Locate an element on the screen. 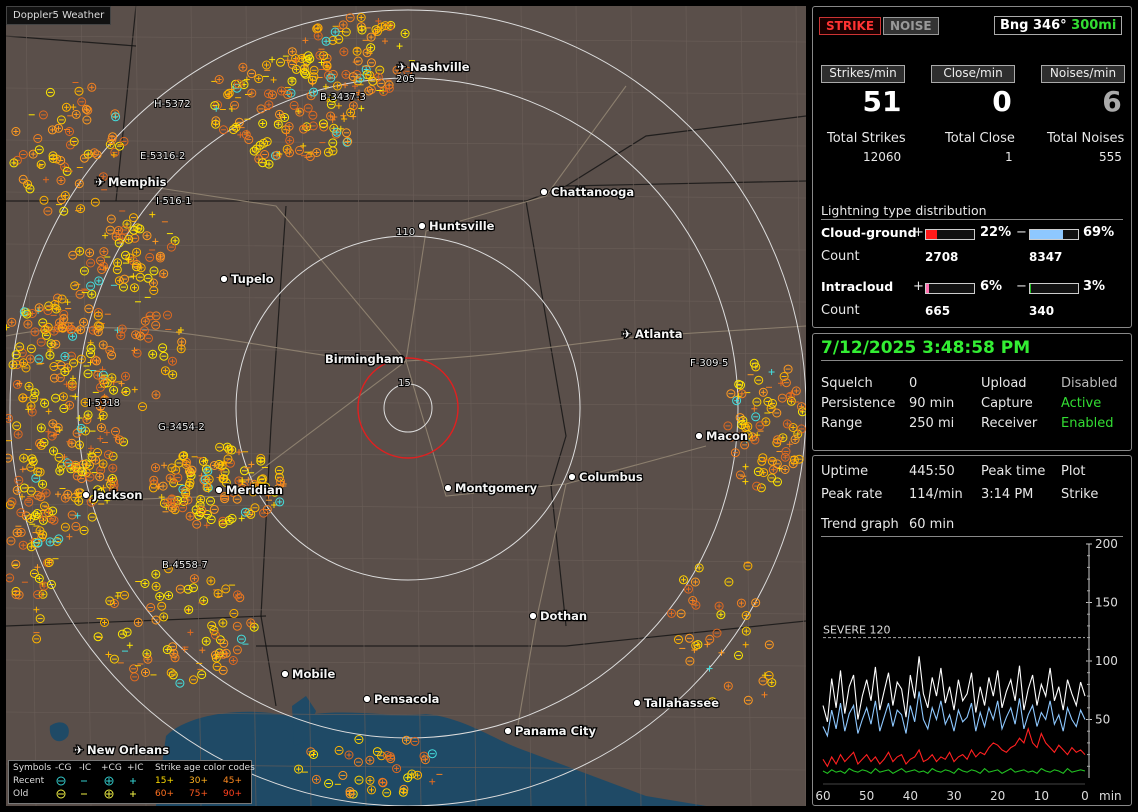 This screenshot has height=812, width=1138. storm-track-label: B-3437-3 is located at coordinates (343, 97).